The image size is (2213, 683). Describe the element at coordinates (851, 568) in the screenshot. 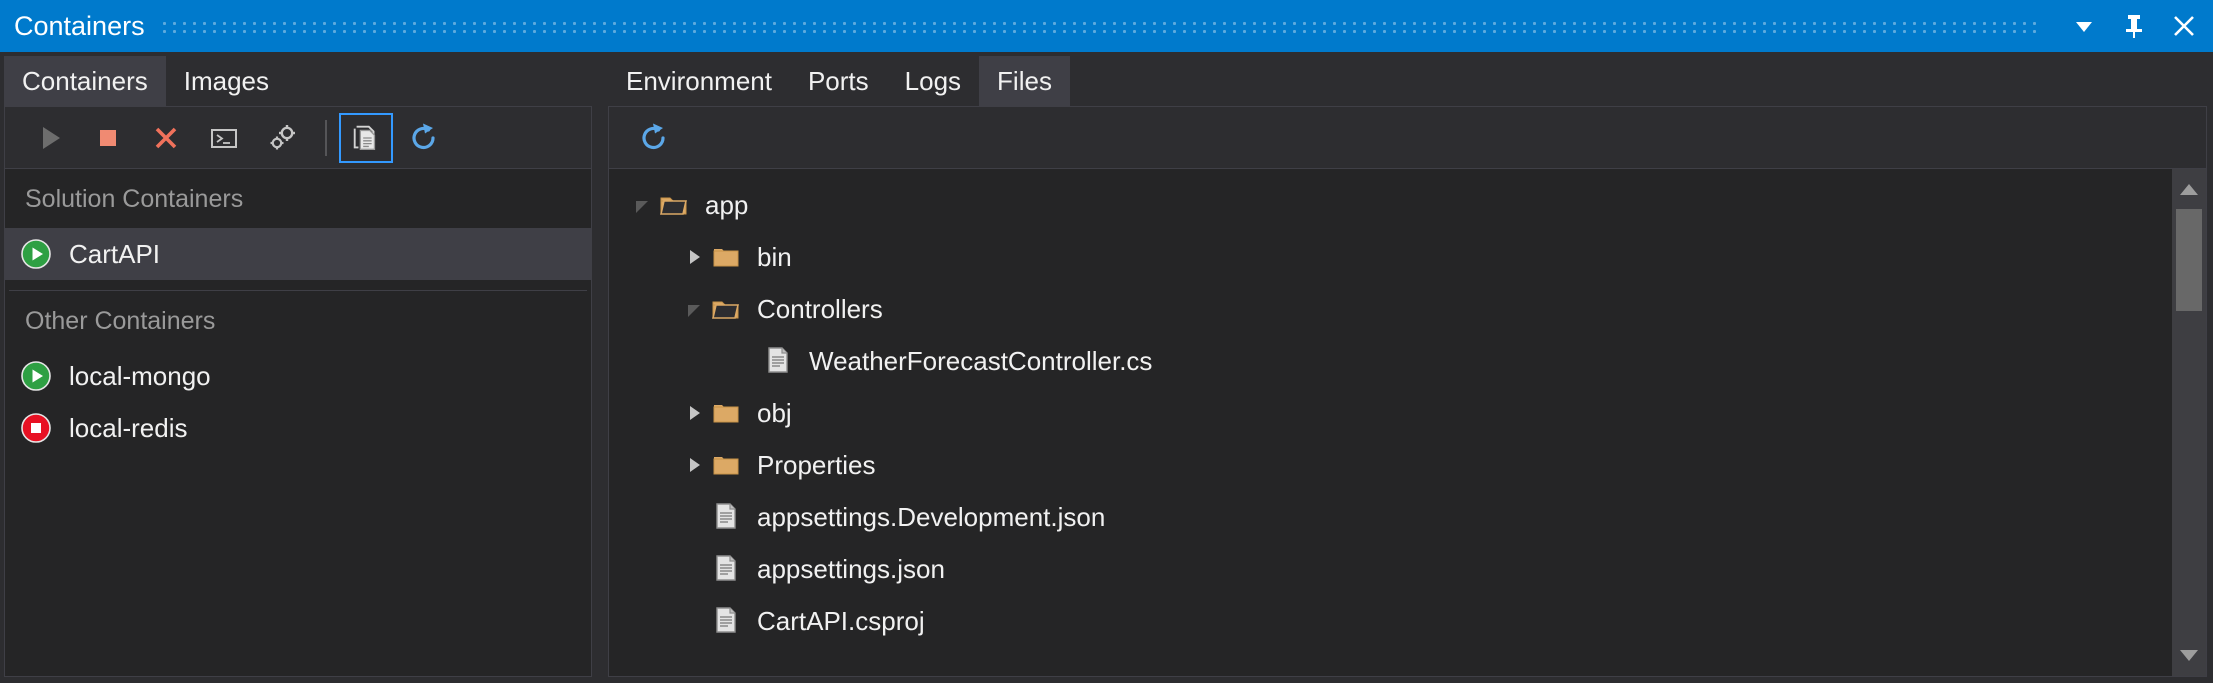

I see `tree-label-appsettings-json: appsettings.json` at that location.